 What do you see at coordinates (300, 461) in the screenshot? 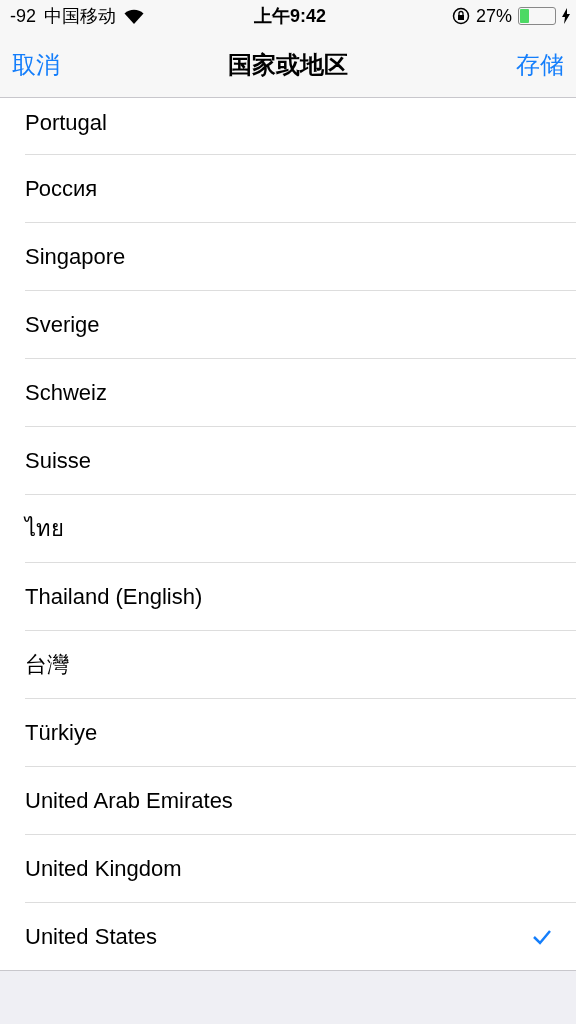
I see `region-item: Suisse` at bounding box center [300, 461].